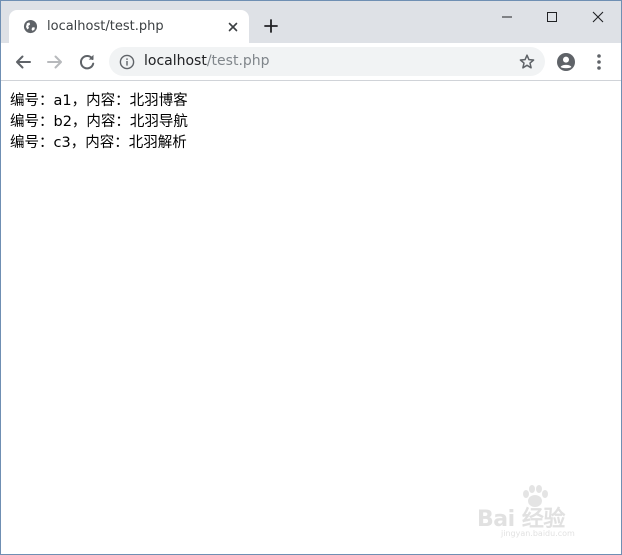  What do you see at coordinates (552, 17) in the screenshot?
I see `maximize-icon` at bounding box center [552, 17].